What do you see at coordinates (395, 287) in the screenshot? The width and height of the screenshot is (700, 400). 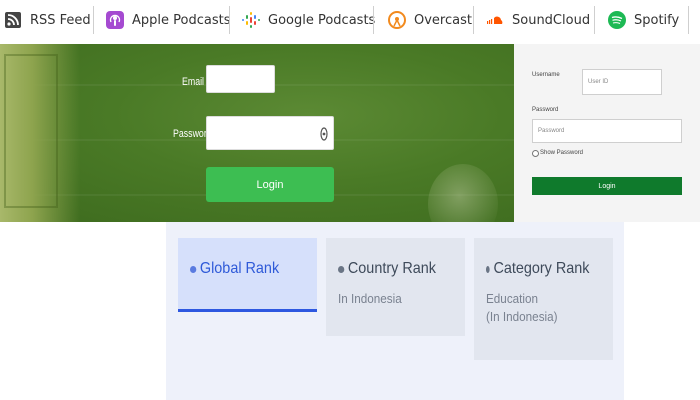 I see `country-rank-card: Country Rank In Indonesia` at bounding box center [395, 287].